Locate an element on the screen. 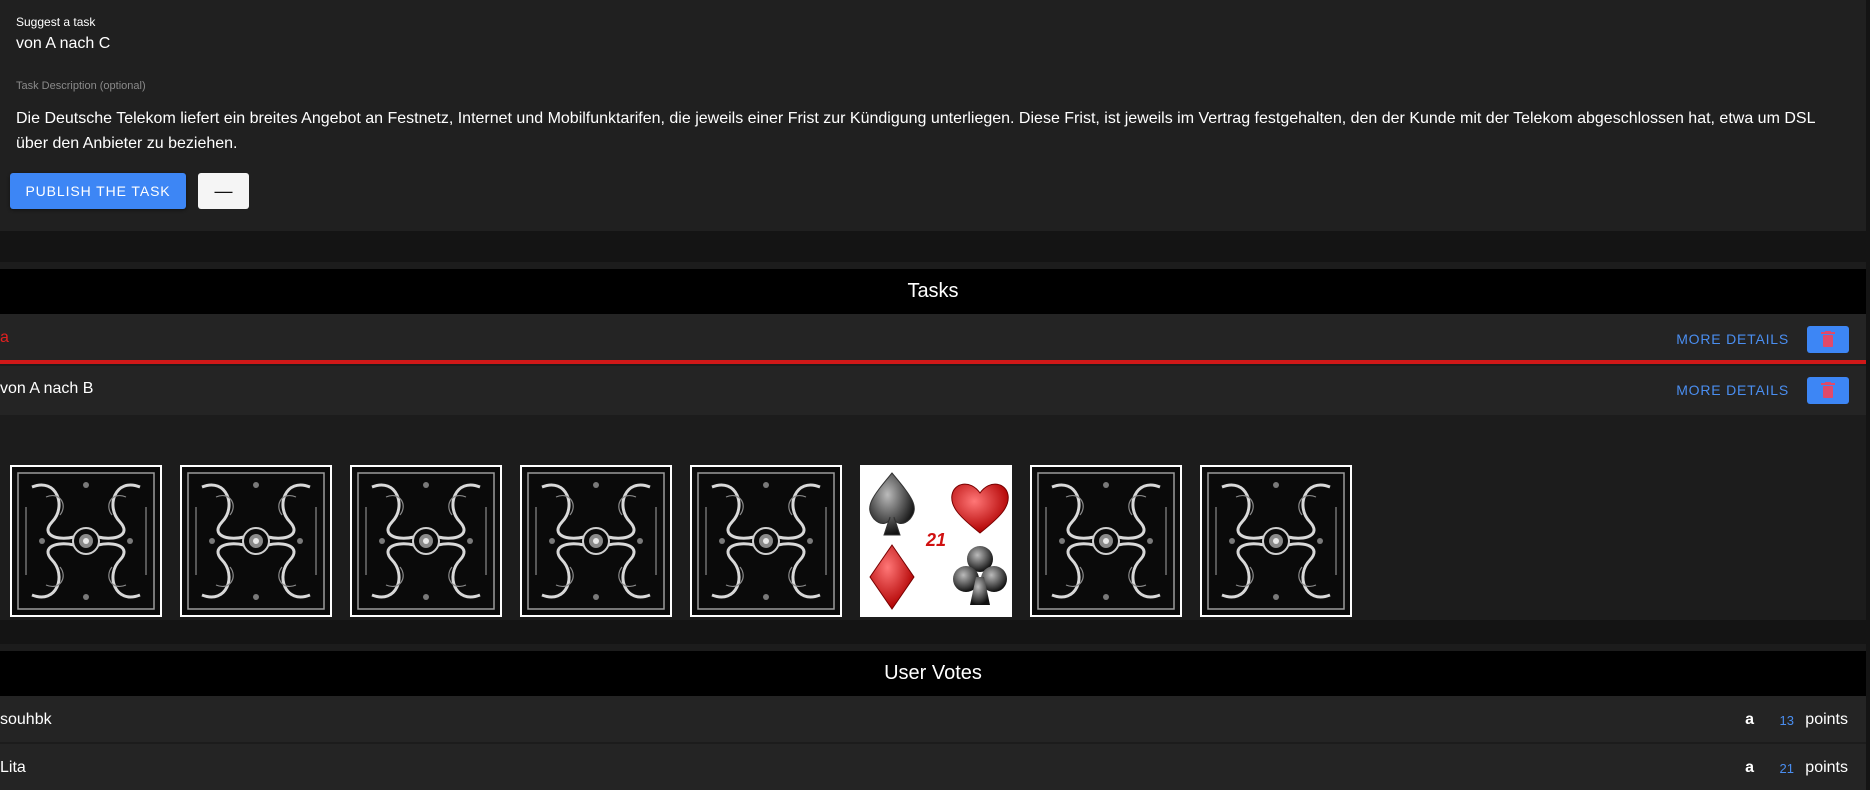 The width and height of the screenshot is (1870, 790). card-face: 21 is located at coordinates (936, 541).